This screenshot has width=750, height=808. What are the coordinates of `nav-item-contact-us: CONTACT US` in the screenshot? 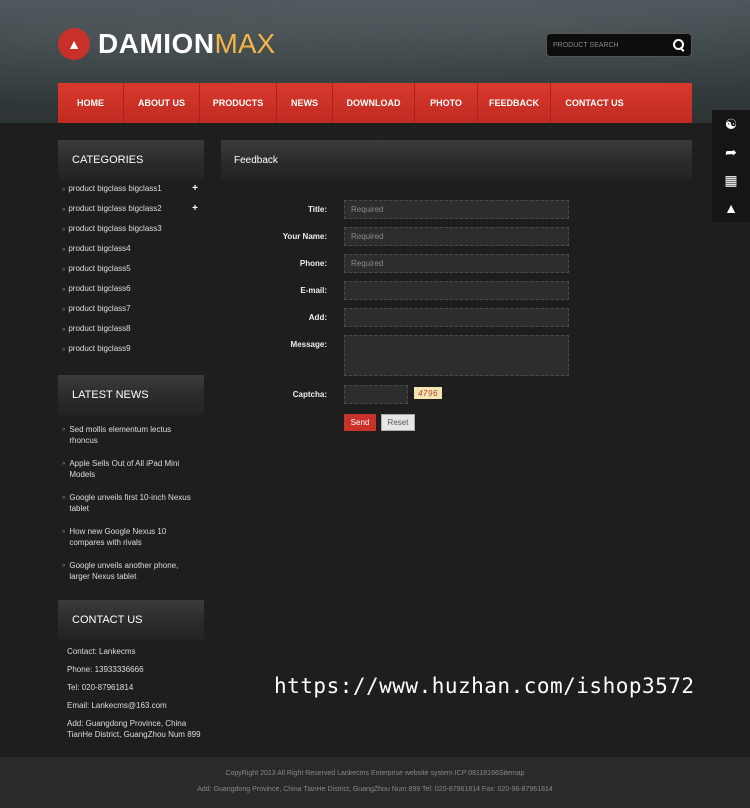 It's located at (594, 103).